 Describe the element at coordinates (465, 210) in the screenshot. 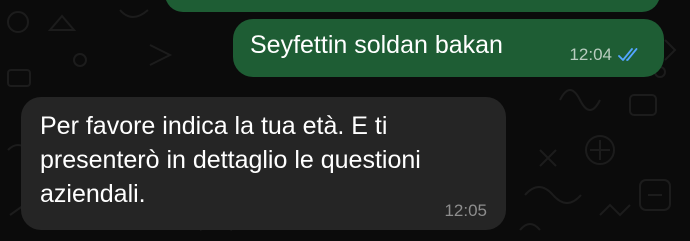

I see `incoming-message-time: 12:05` at that location.